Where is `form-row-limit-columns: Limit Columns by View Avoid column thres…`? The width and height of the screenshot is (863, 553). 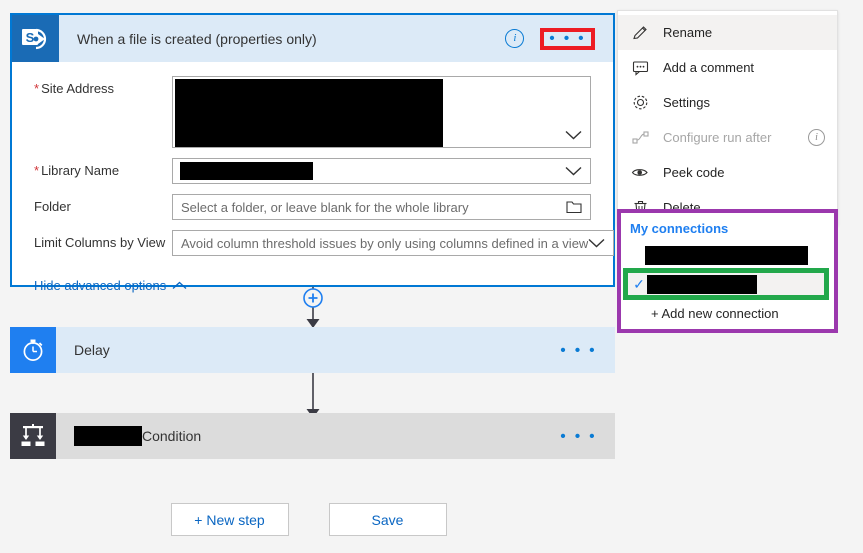 form-row-limit-columns: Limit Columns by View Avoid column thres… is located at coordinates (324, 243).